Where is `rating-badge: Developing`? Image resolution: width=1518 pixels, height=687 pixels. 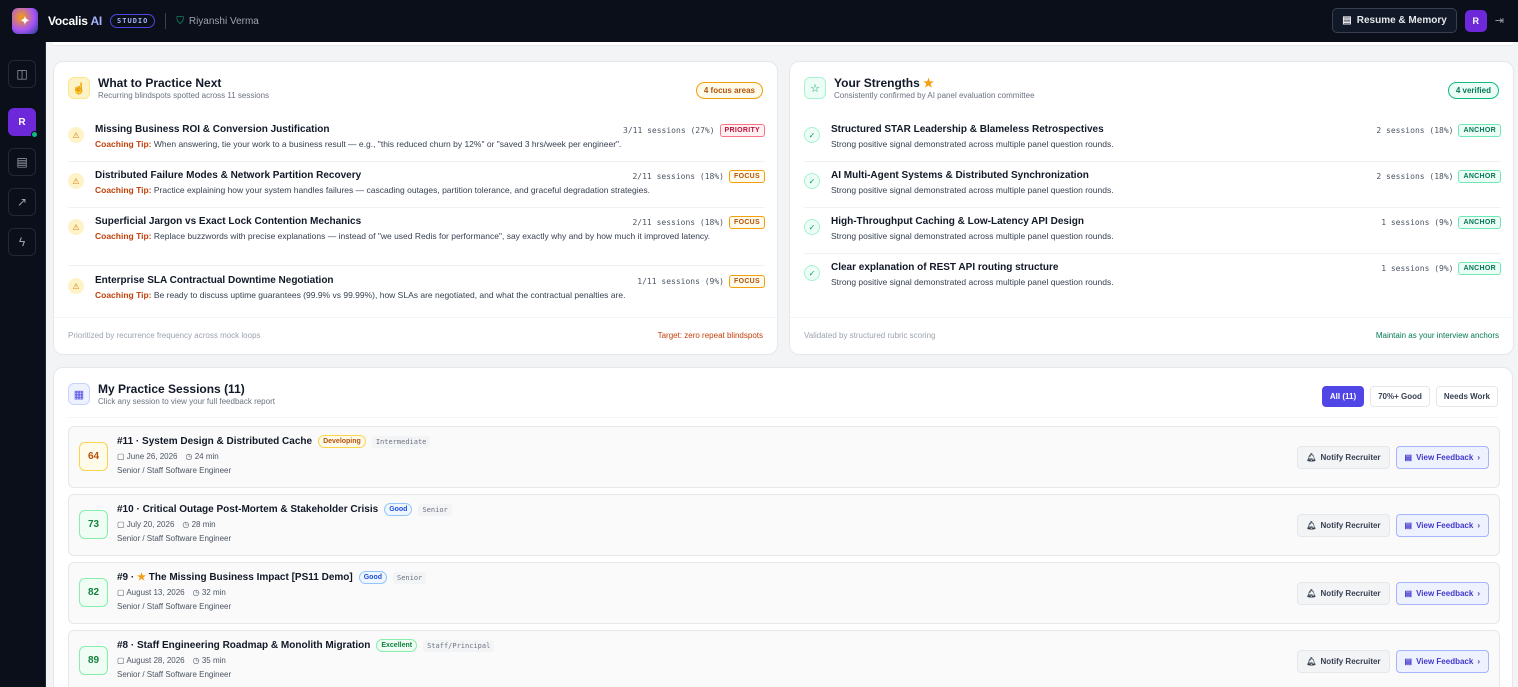
rating-badge: Developing is located at coordinates (342, 441).